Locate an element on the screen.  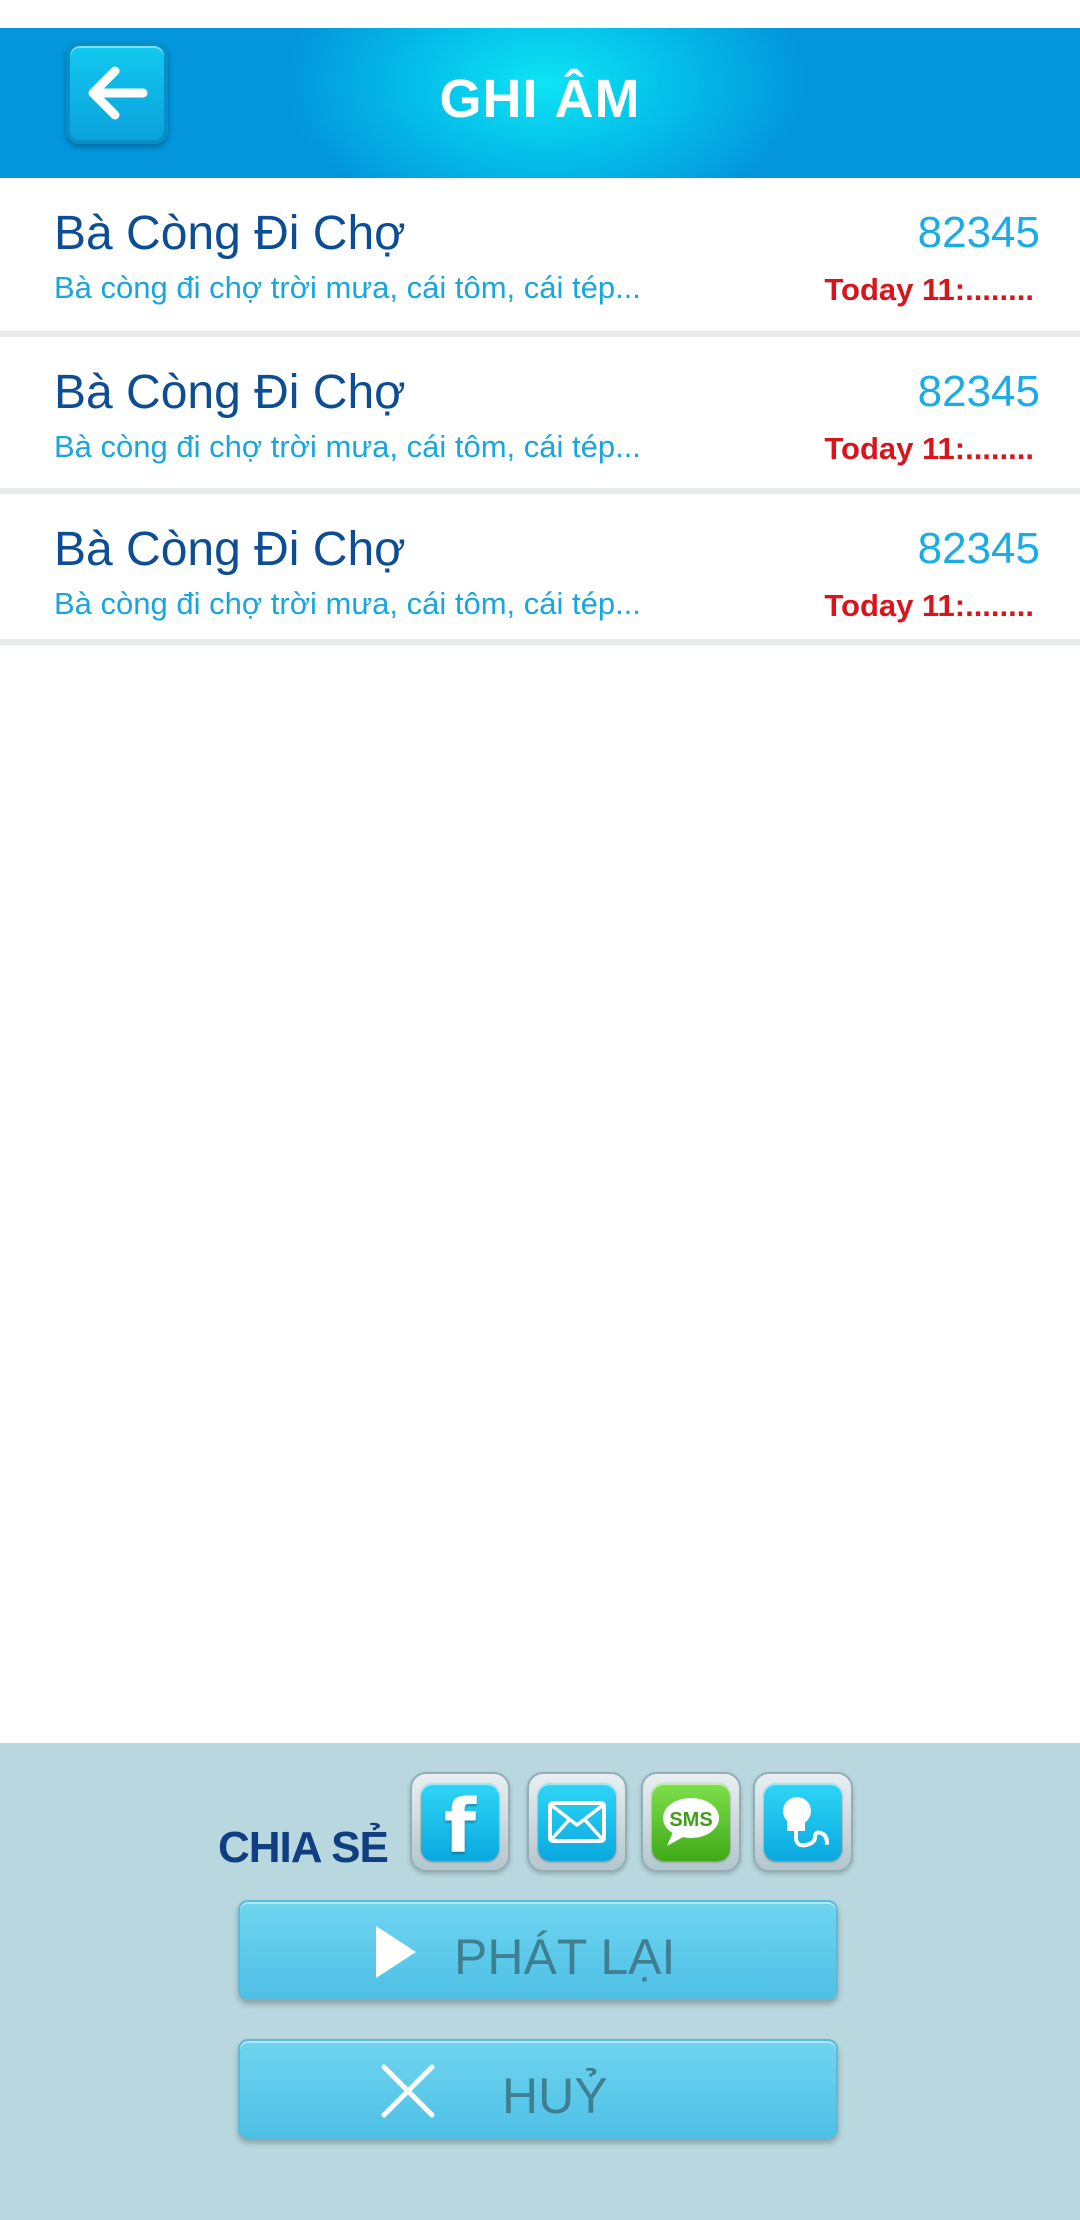
cancel-button: HUỶ is located at coordinates (538, 2089).